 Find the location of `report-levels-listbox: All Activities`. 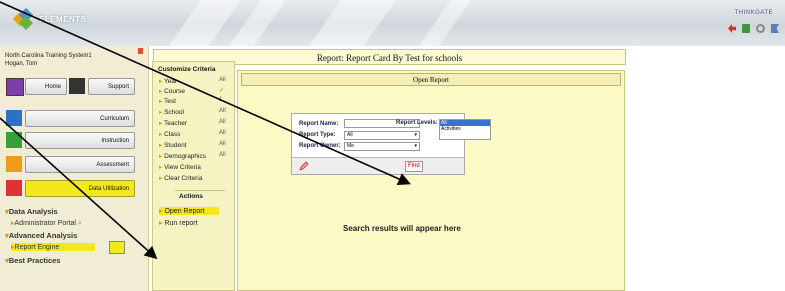

report-levels-listbox: All Activities is located at coordinates (465, 129).